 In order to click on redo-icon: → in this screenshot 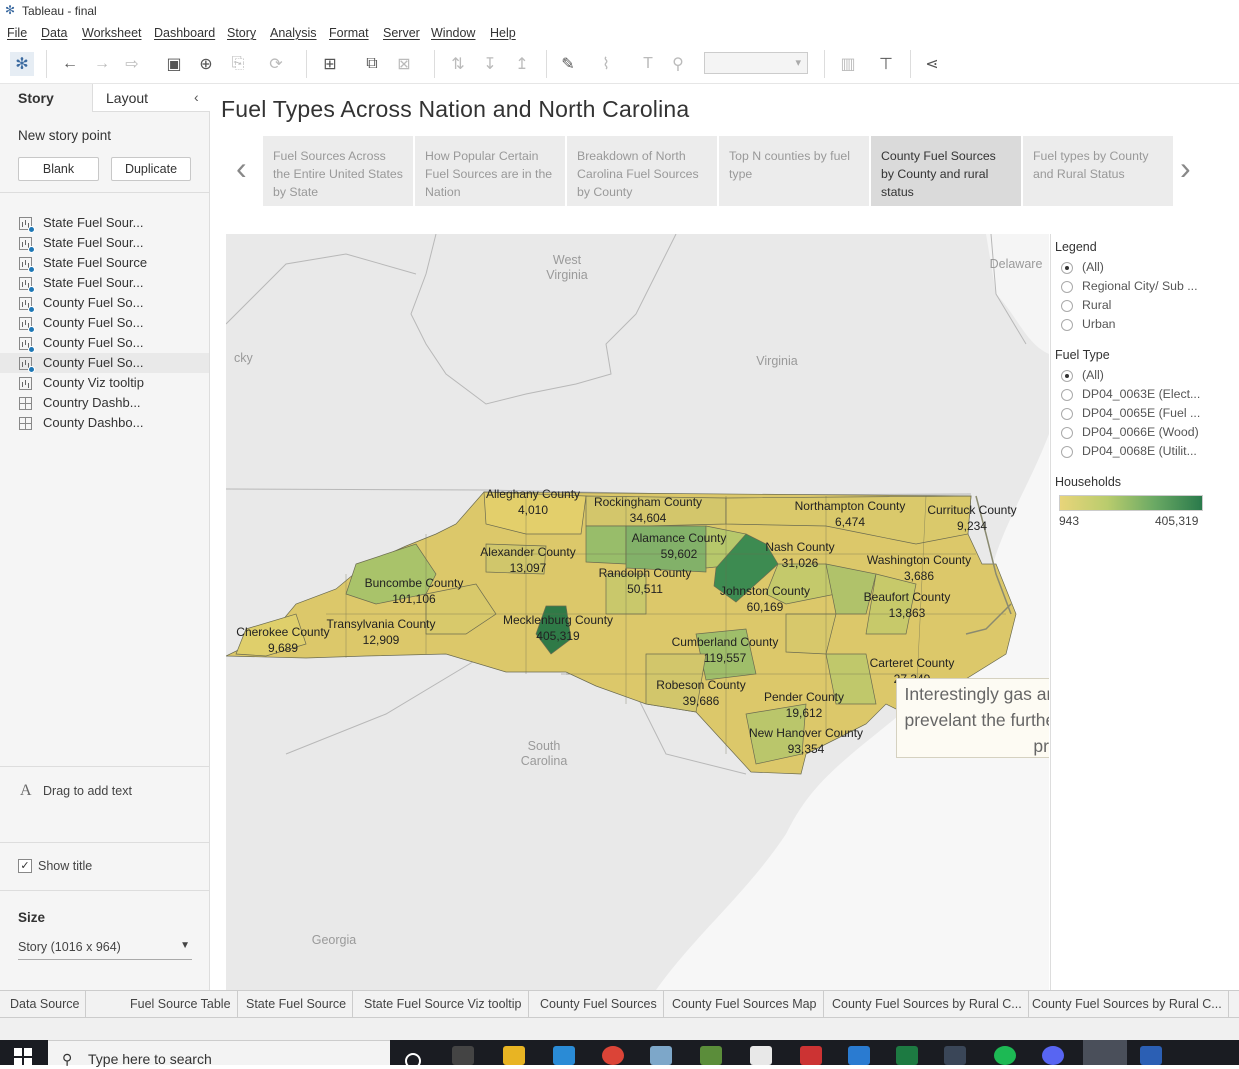, I will do `click(102, 64)`.